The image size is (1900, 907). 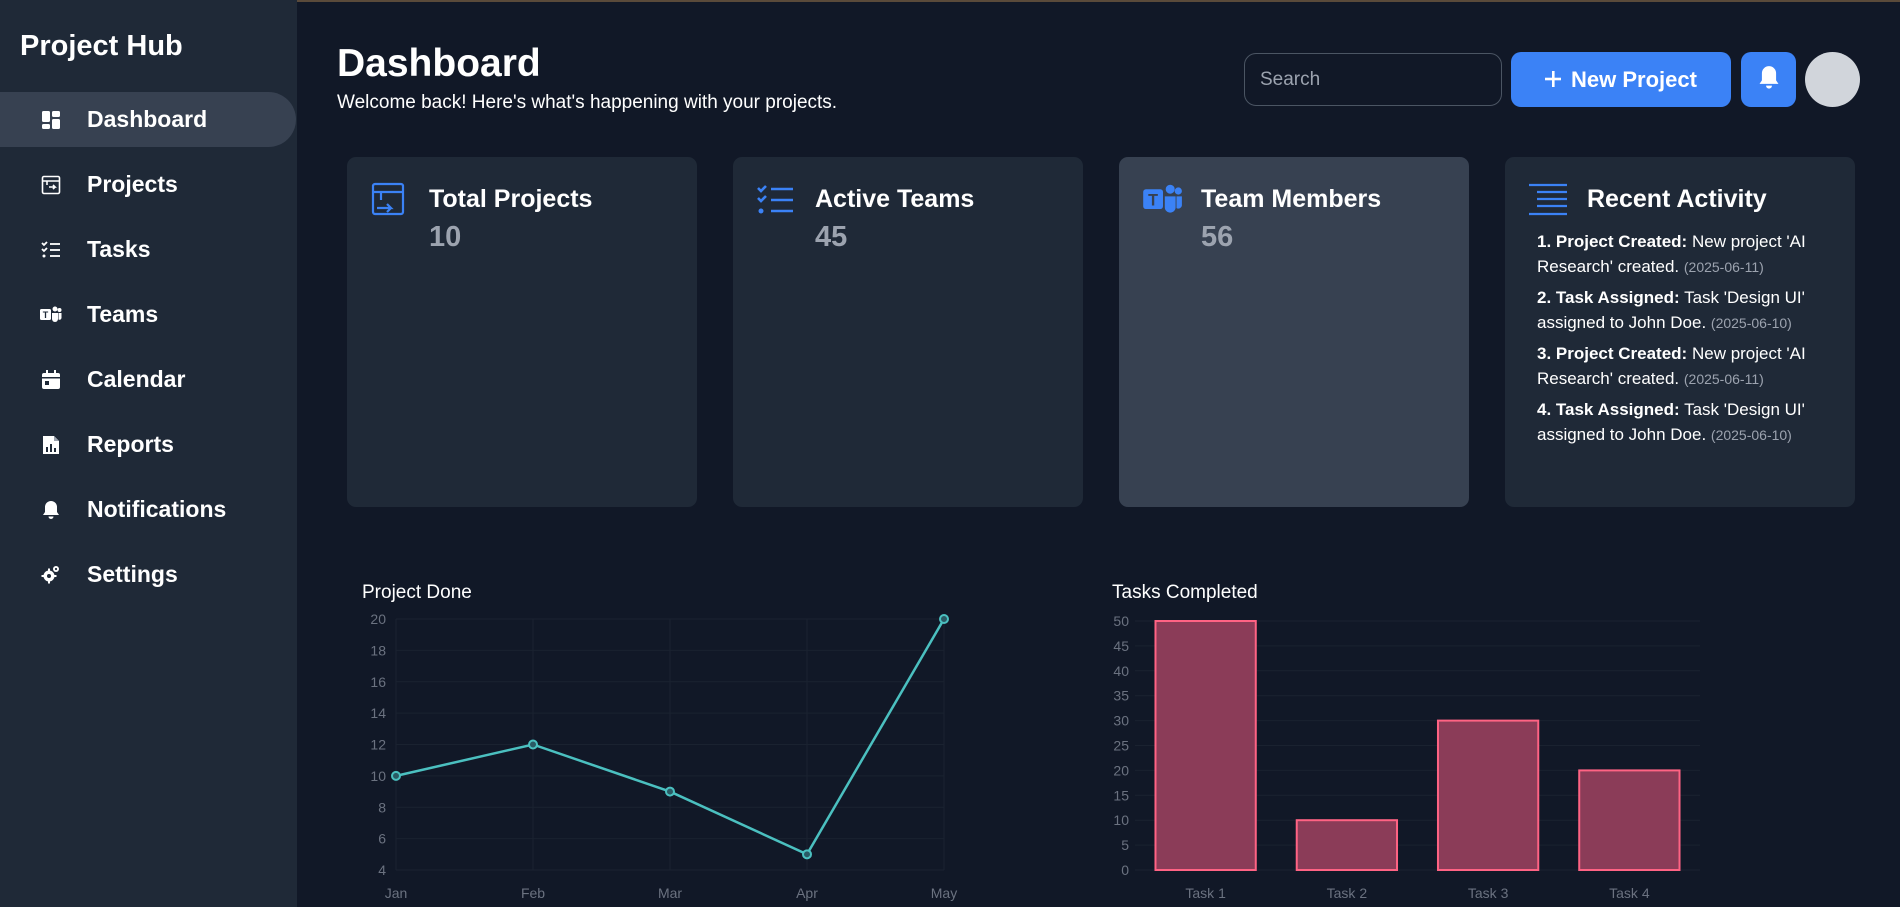 I want to click on calendar-icon, so click(x=51, y=380).